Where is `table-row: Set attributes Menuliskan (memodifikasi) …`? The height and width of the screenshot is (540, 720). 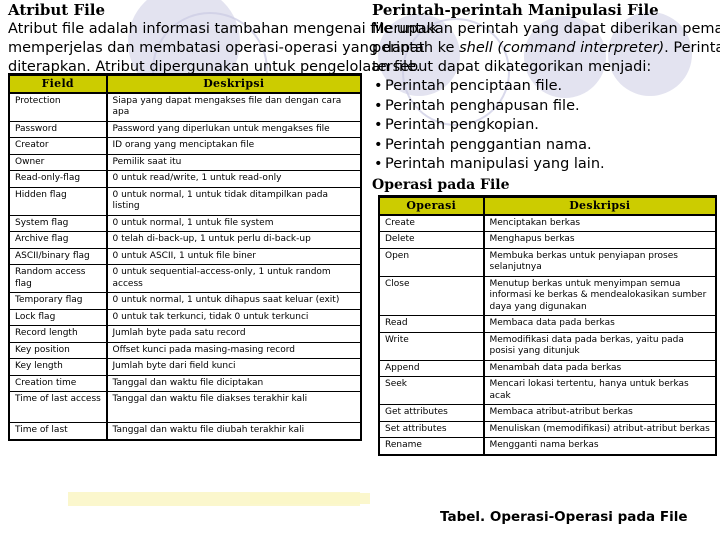 table-row: Set attributes Menuliskan (memodifikasi) … is located at coordinates (547, 429).